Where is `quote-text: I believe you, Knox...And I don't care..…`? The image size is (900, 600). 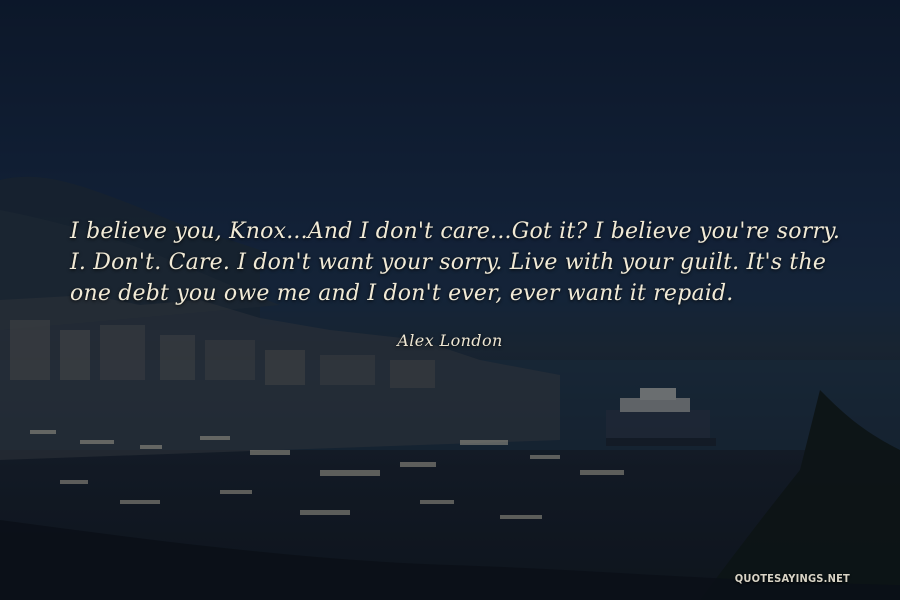 quote-text: I believe you, Knox...And I don't care..… is located at coordinates (455, 262).